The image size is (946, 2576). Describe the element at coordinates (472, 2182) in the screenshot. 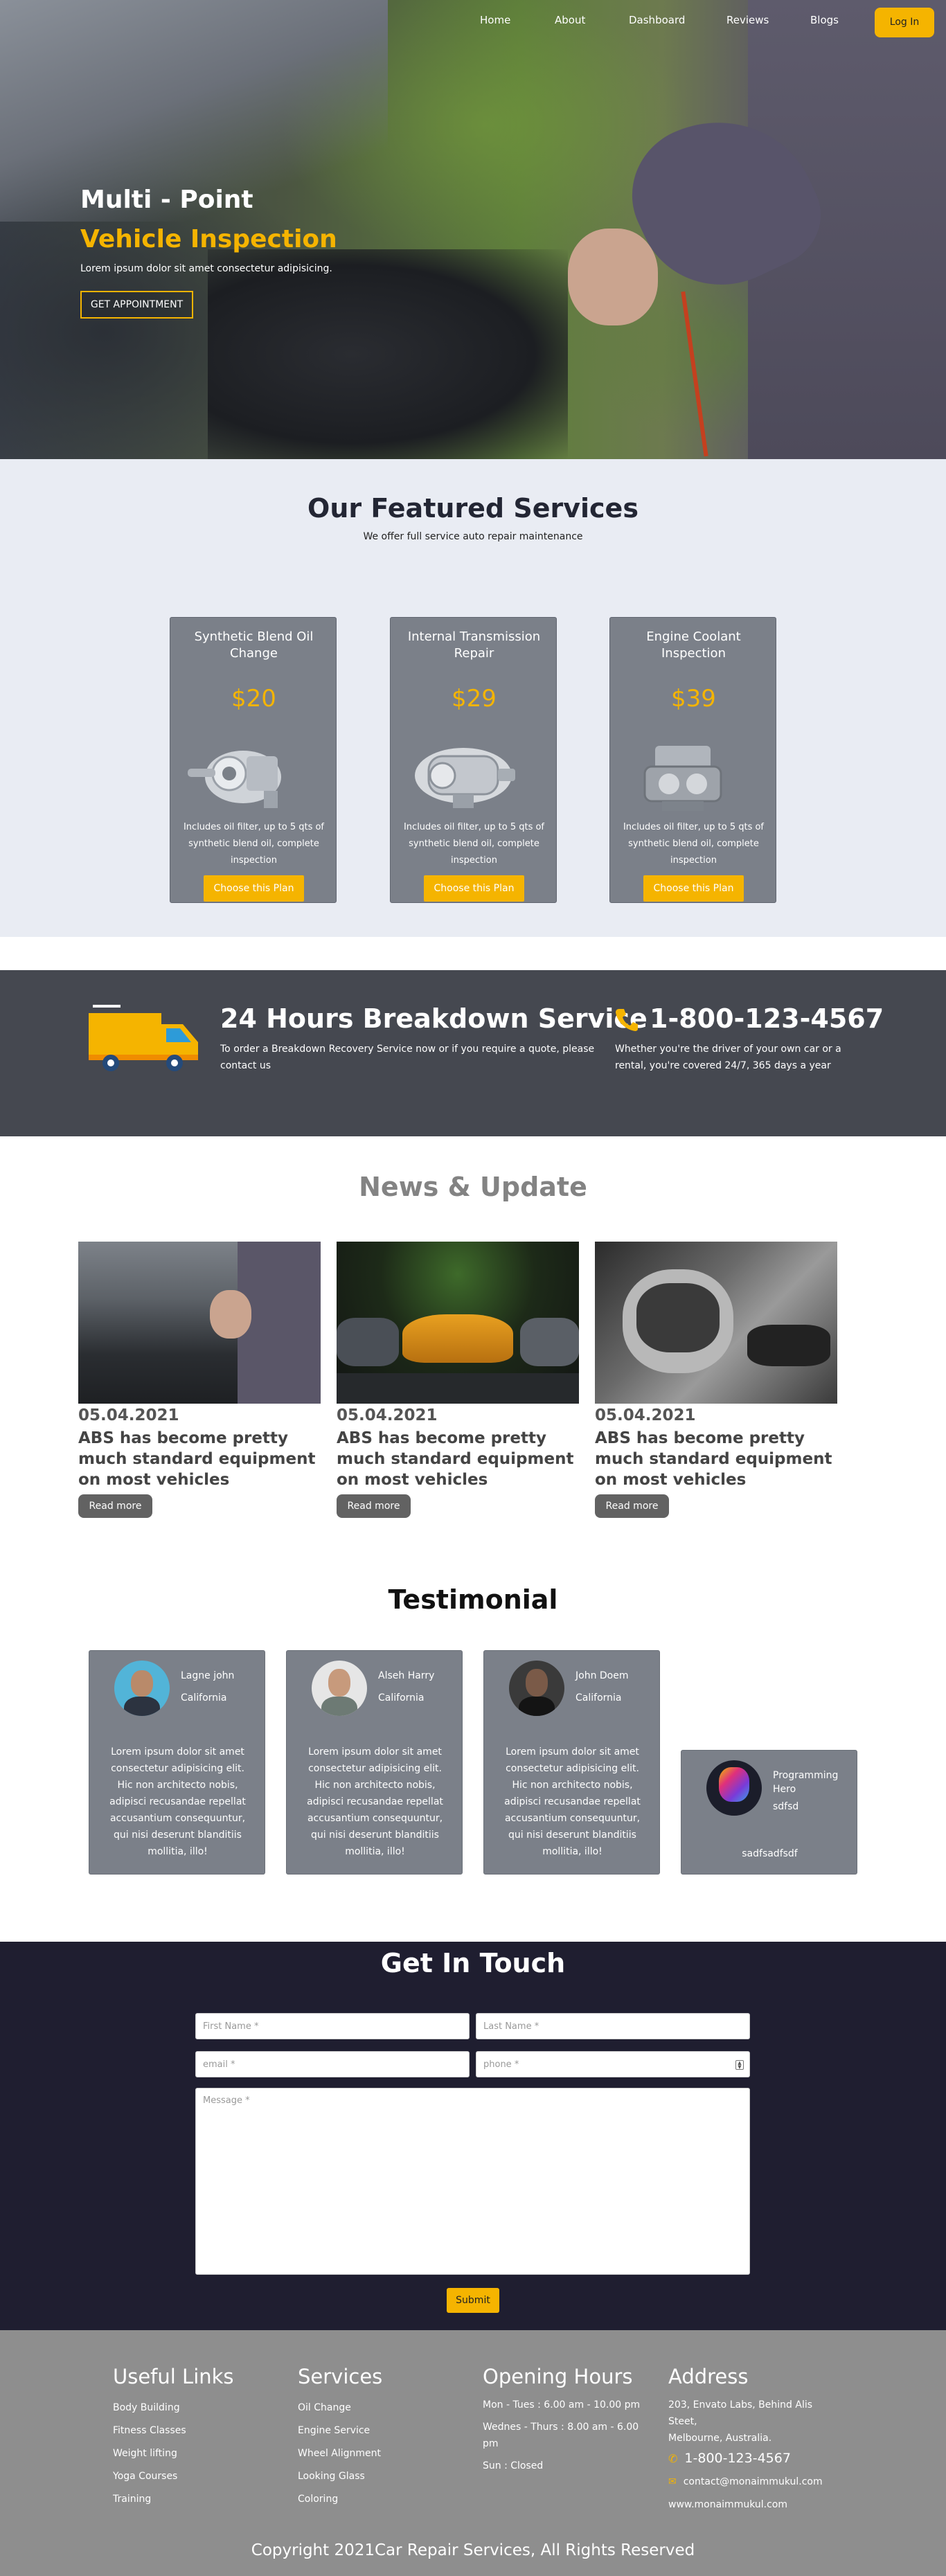

I see `message-field: Message *` at that location.